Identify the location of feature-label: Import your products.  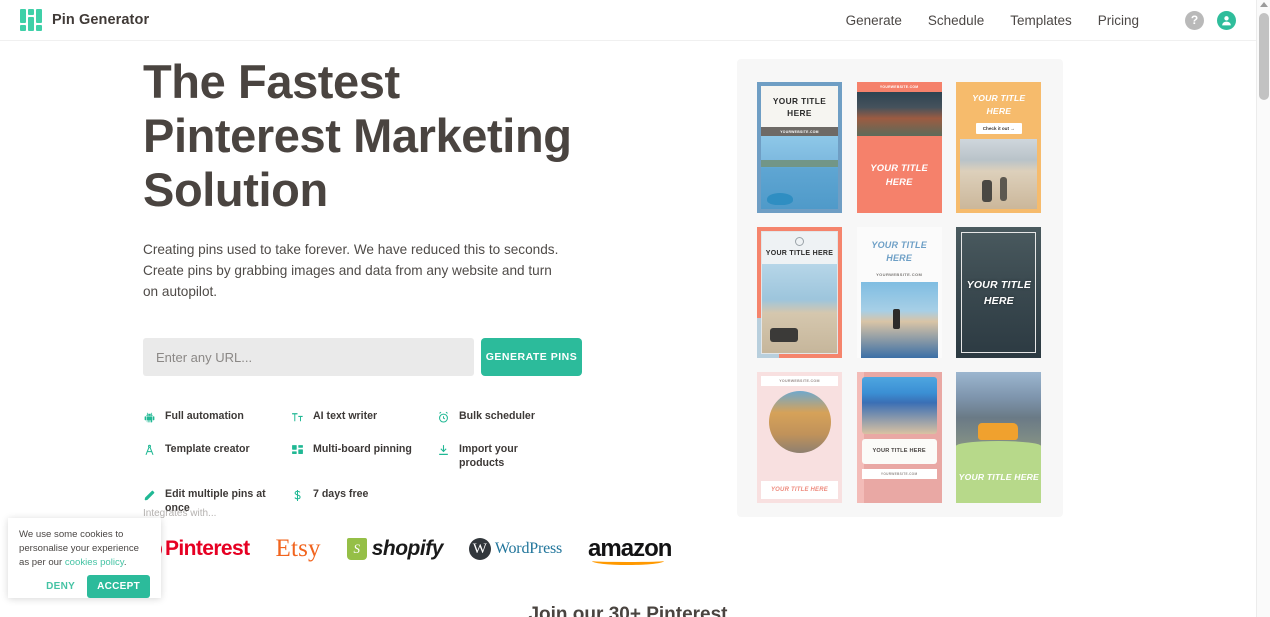
(488, 456).